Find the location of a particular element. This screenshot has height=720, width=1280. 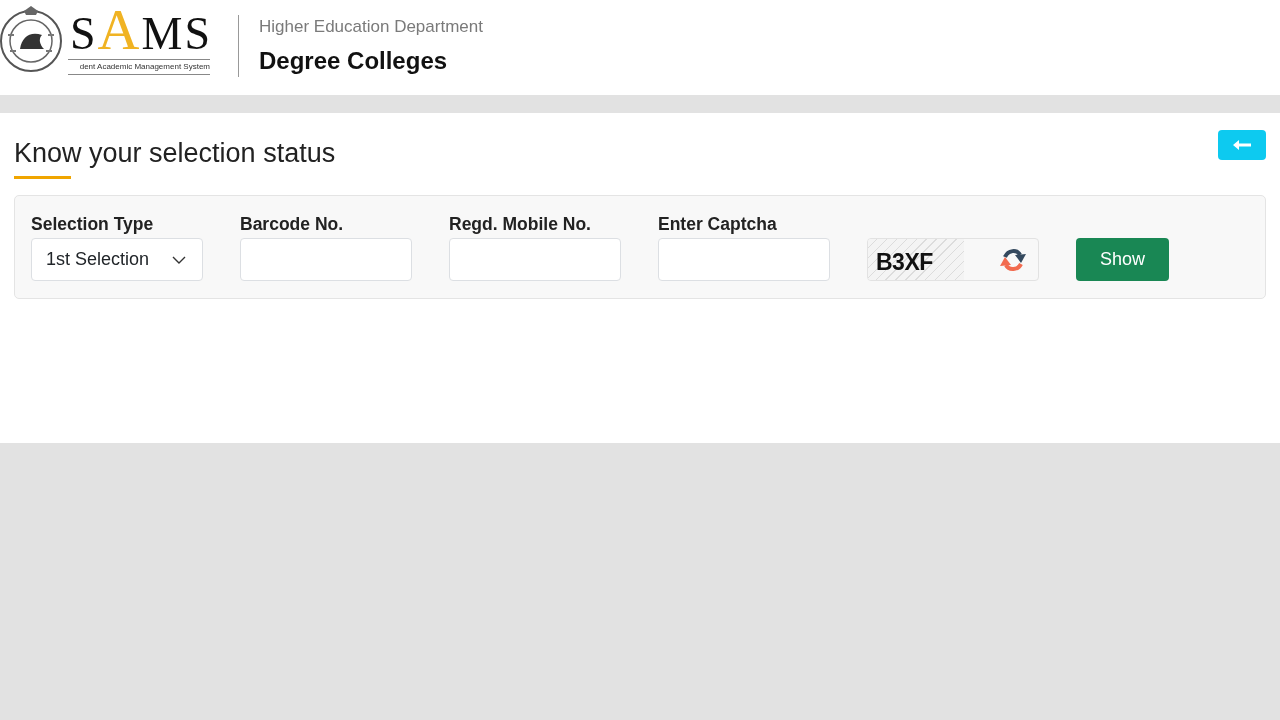

field-label: Selection Type is located at coordinates (92, 224).